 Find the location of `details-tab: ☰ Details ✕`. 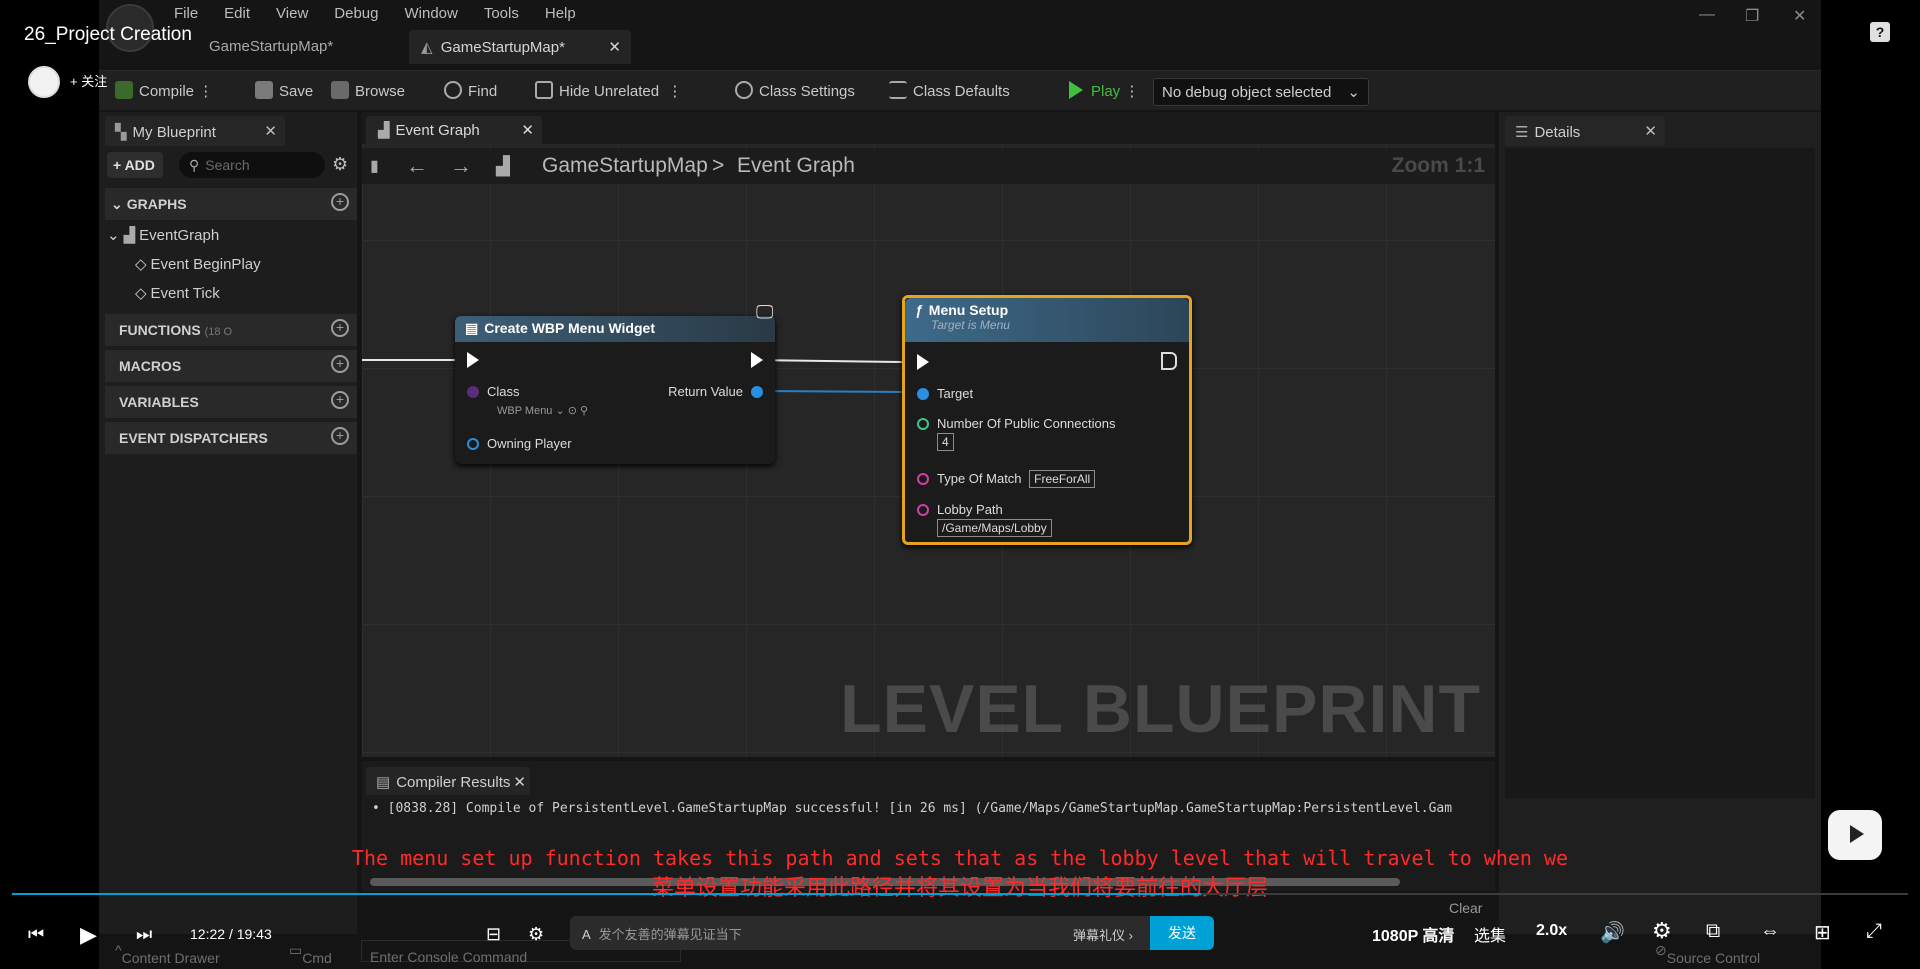

details-tab: ☰ Details ✕ is located at coordinates (1585, 131).